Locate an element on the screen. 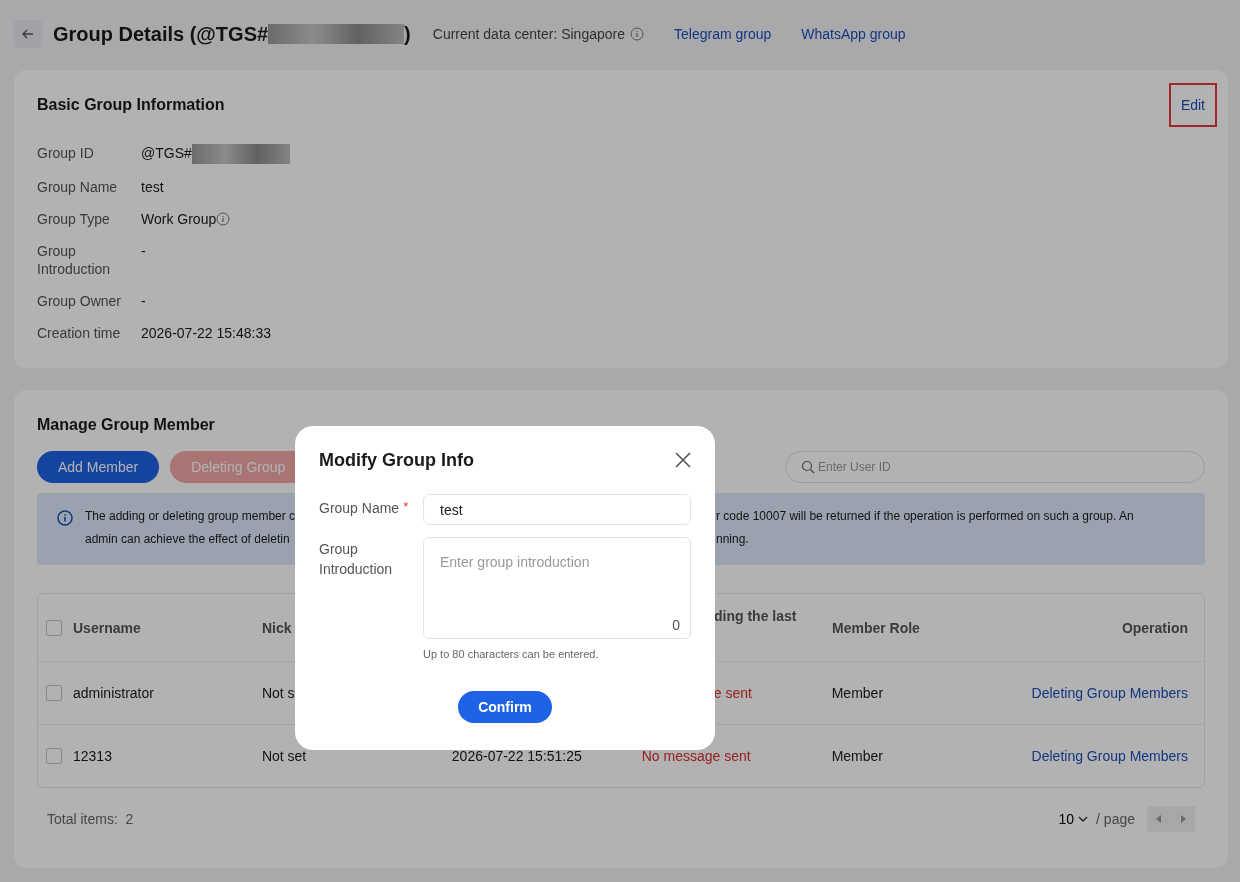 Image resolution: width=1240 pixels, height=882 pixels. action-button: Add Member is located at coordinates (98, 467).